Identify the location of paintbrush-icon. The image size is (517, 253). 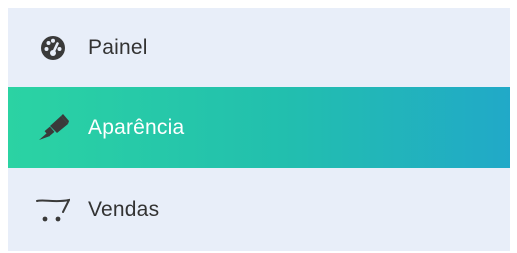
(53, 128).